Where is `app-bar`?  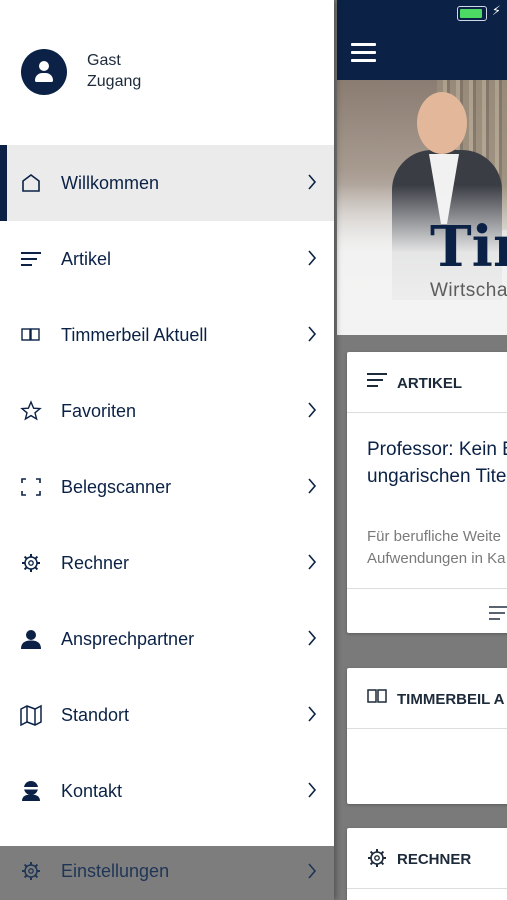 app-bar is located at coordinates (422, 54).